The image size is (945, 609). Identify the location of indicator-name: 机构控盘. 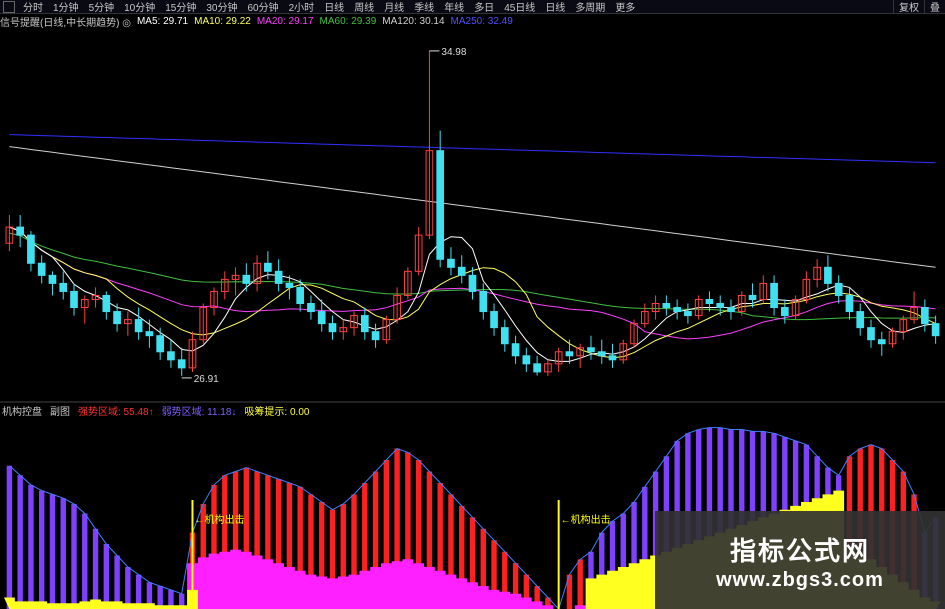
(22, 410).